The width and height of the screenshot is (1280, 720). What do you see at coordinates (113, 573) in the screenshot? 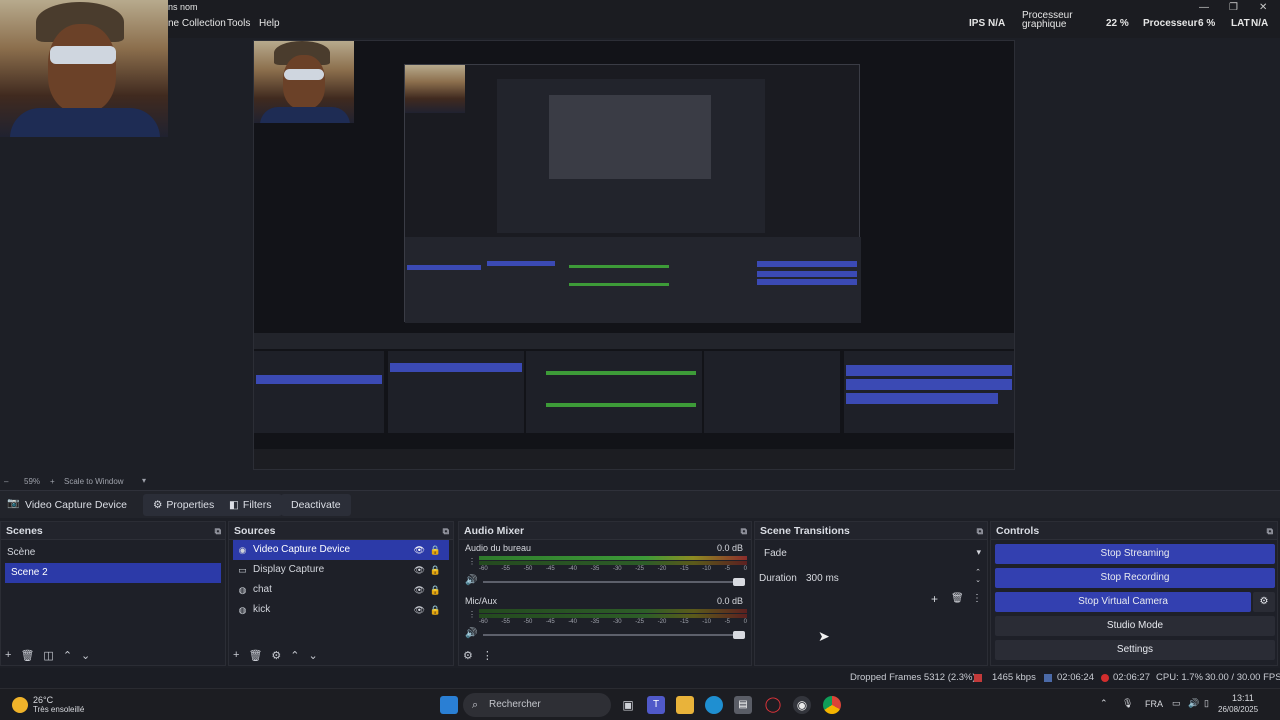
I see `scene-item-selected: Scene 2` at bounding box center [113, 573].